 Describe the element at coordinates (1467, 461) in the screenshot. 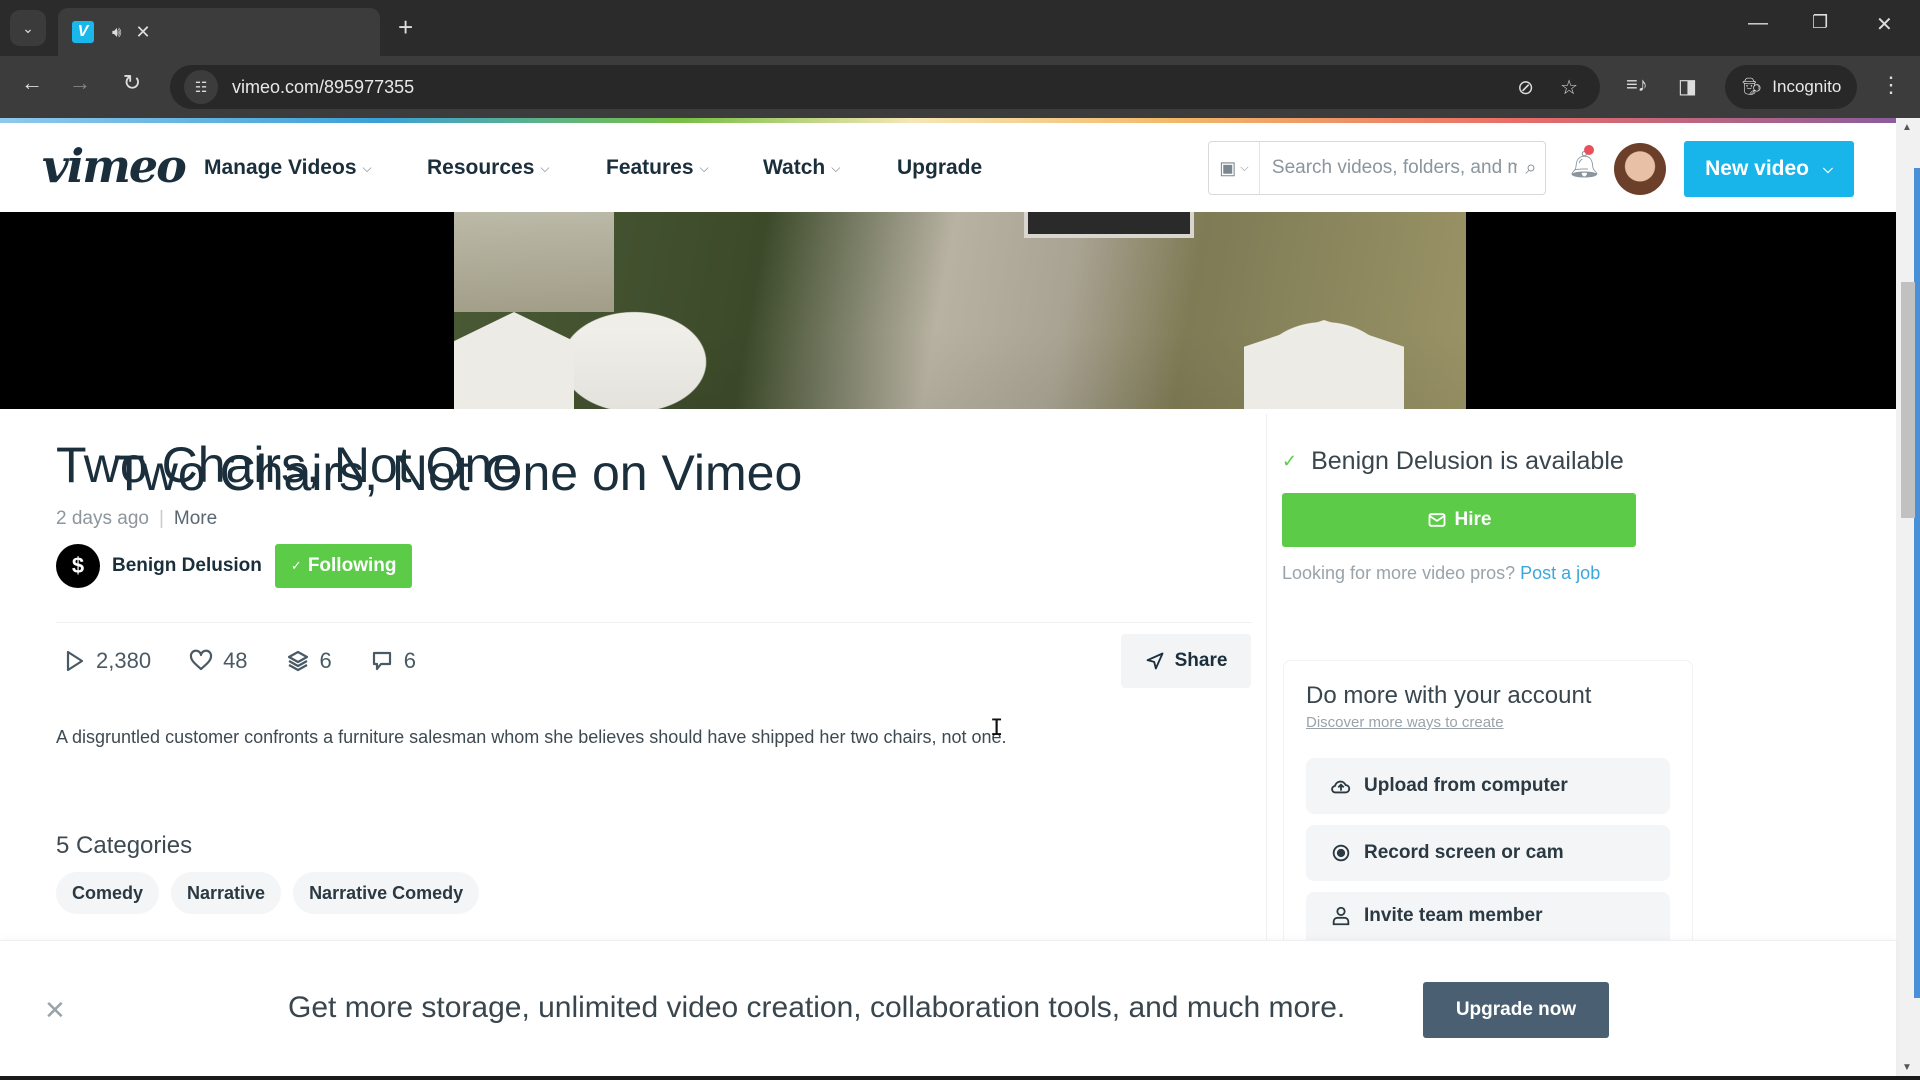

I see `availability-text: Benign Delusion is available` at that location.